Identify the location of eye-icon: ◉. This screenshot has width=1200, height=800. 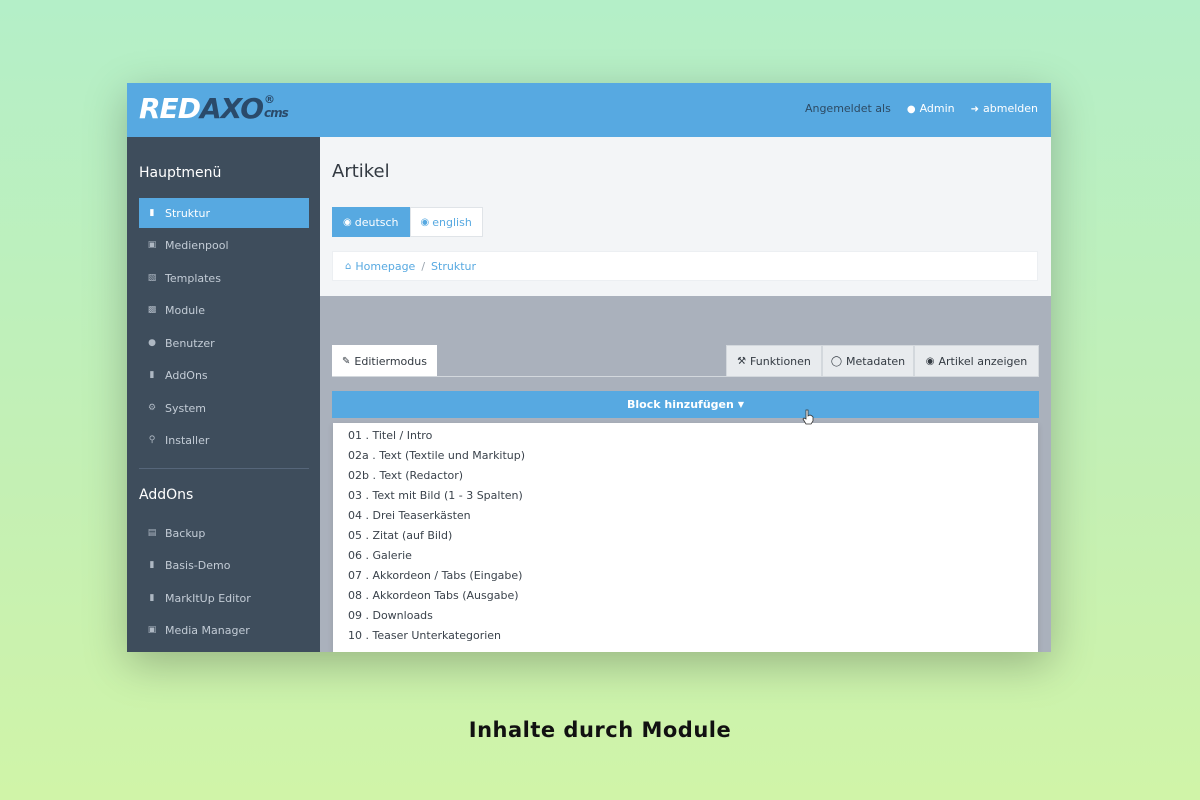
(930, 361).